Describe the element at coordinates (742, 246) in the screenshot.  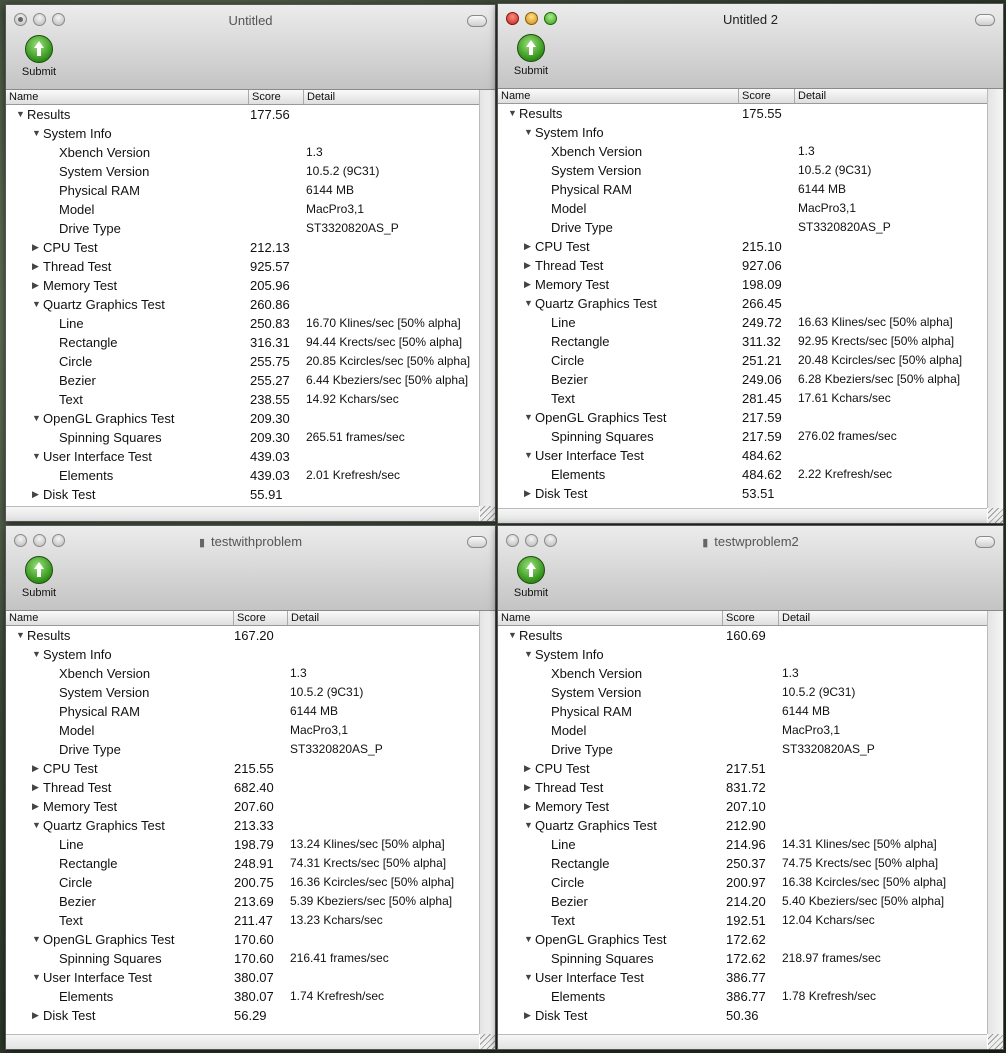
I see `outline-row: ▶ CPU Test 215.10` at that location.